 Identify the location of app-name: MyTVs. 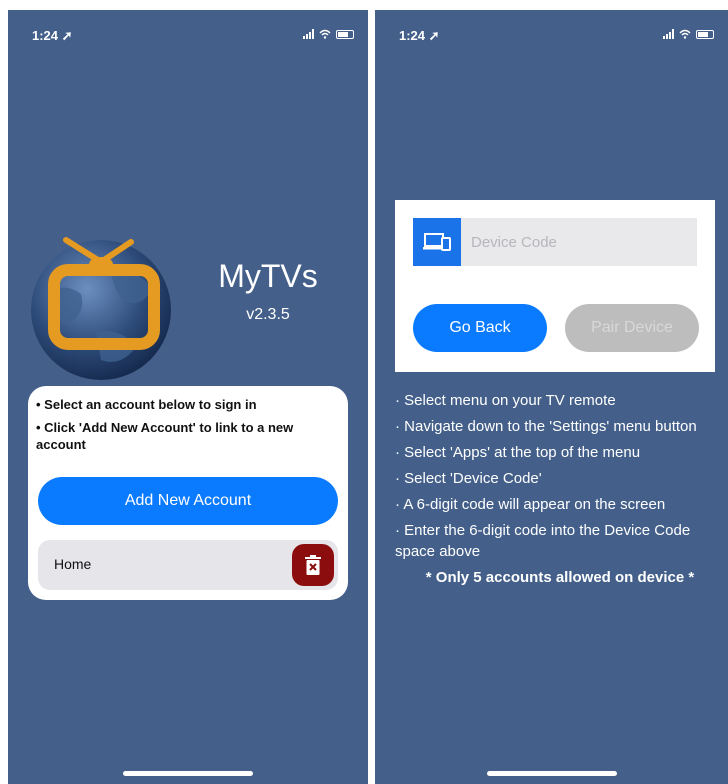
(268, 276).